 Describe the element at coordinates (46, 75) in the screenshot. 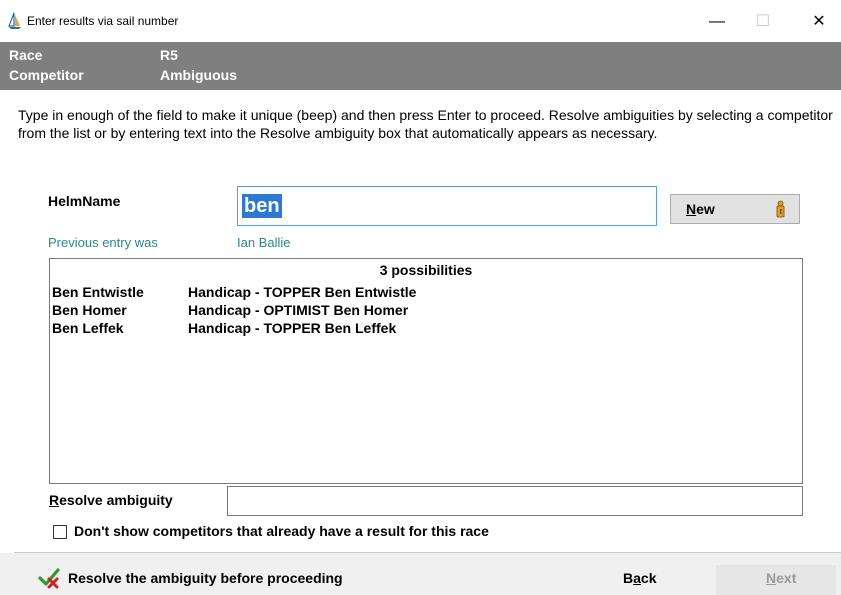

I see `competitor-label: Competitor` at that location.